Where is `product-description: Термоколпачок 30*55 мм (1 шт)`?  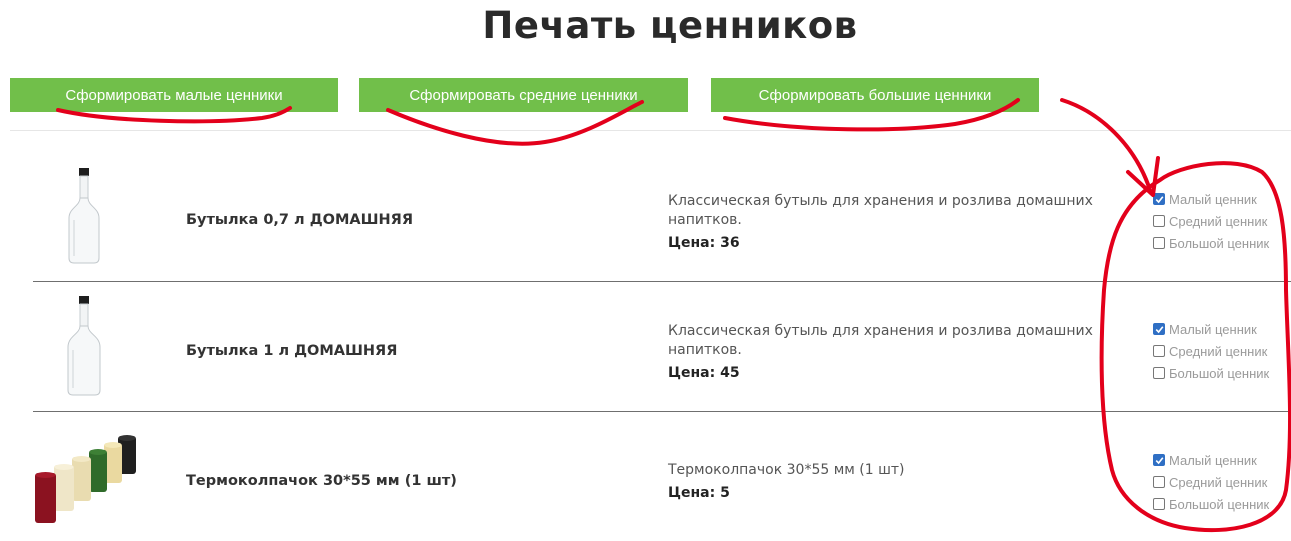 product-description: Термоколпачок 30*55 мм (1 шт) is located at coordinates (786, 470).